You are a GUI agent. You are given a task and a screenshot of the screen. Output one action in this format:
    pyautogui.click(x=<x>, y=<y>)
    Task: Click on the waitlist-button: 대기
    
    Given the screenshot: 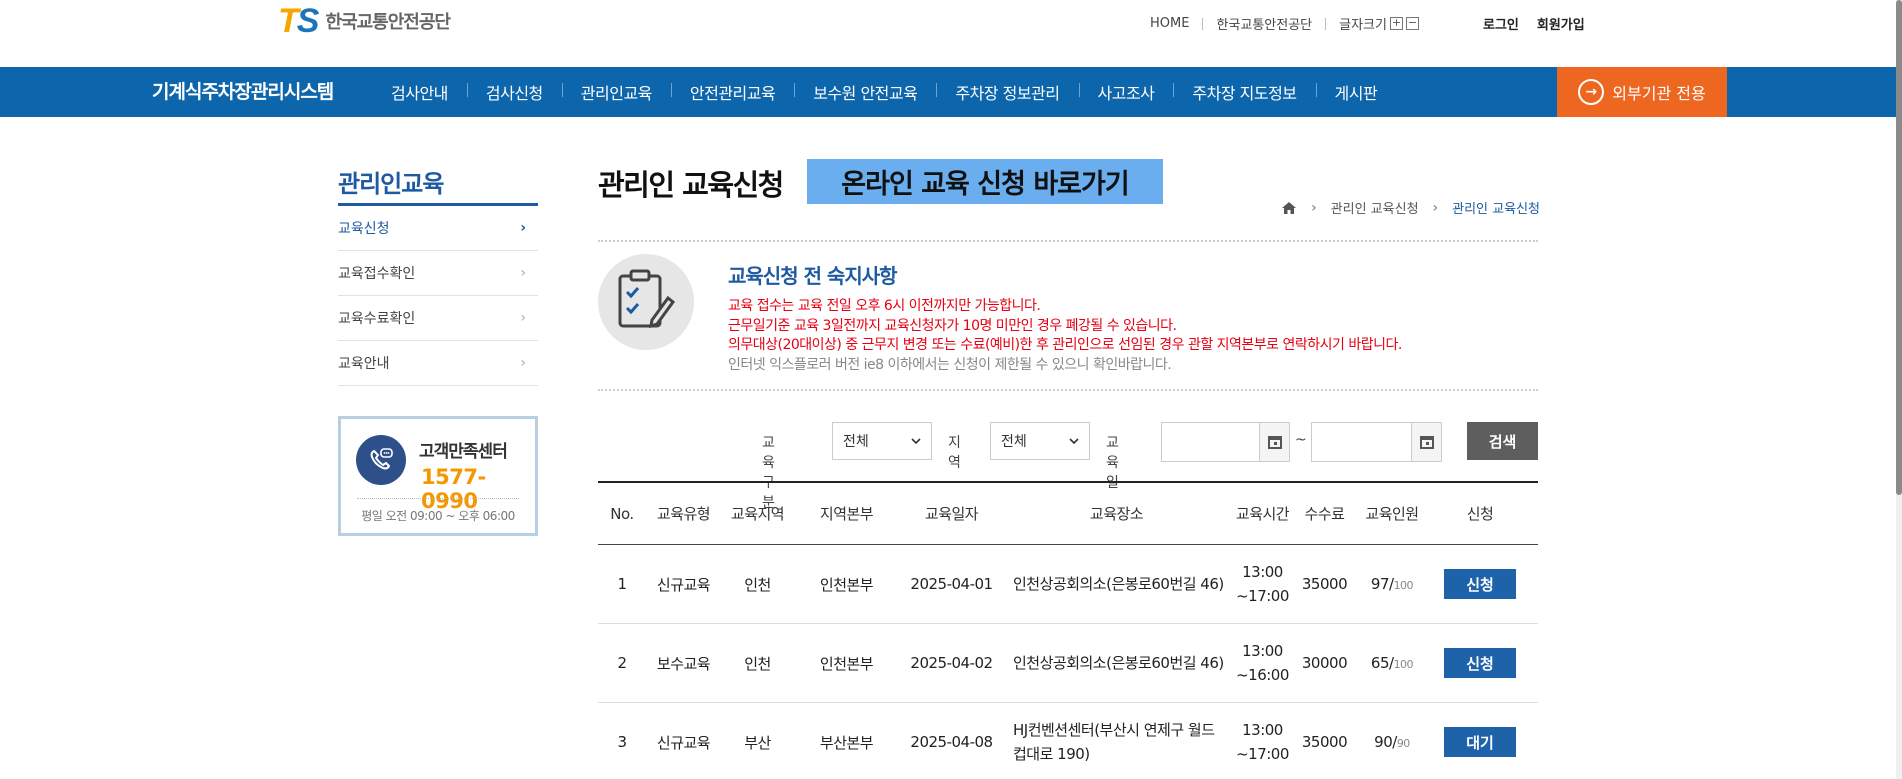 What is the action you would take?
    pyautogui.click(x=1480, y=742)
    